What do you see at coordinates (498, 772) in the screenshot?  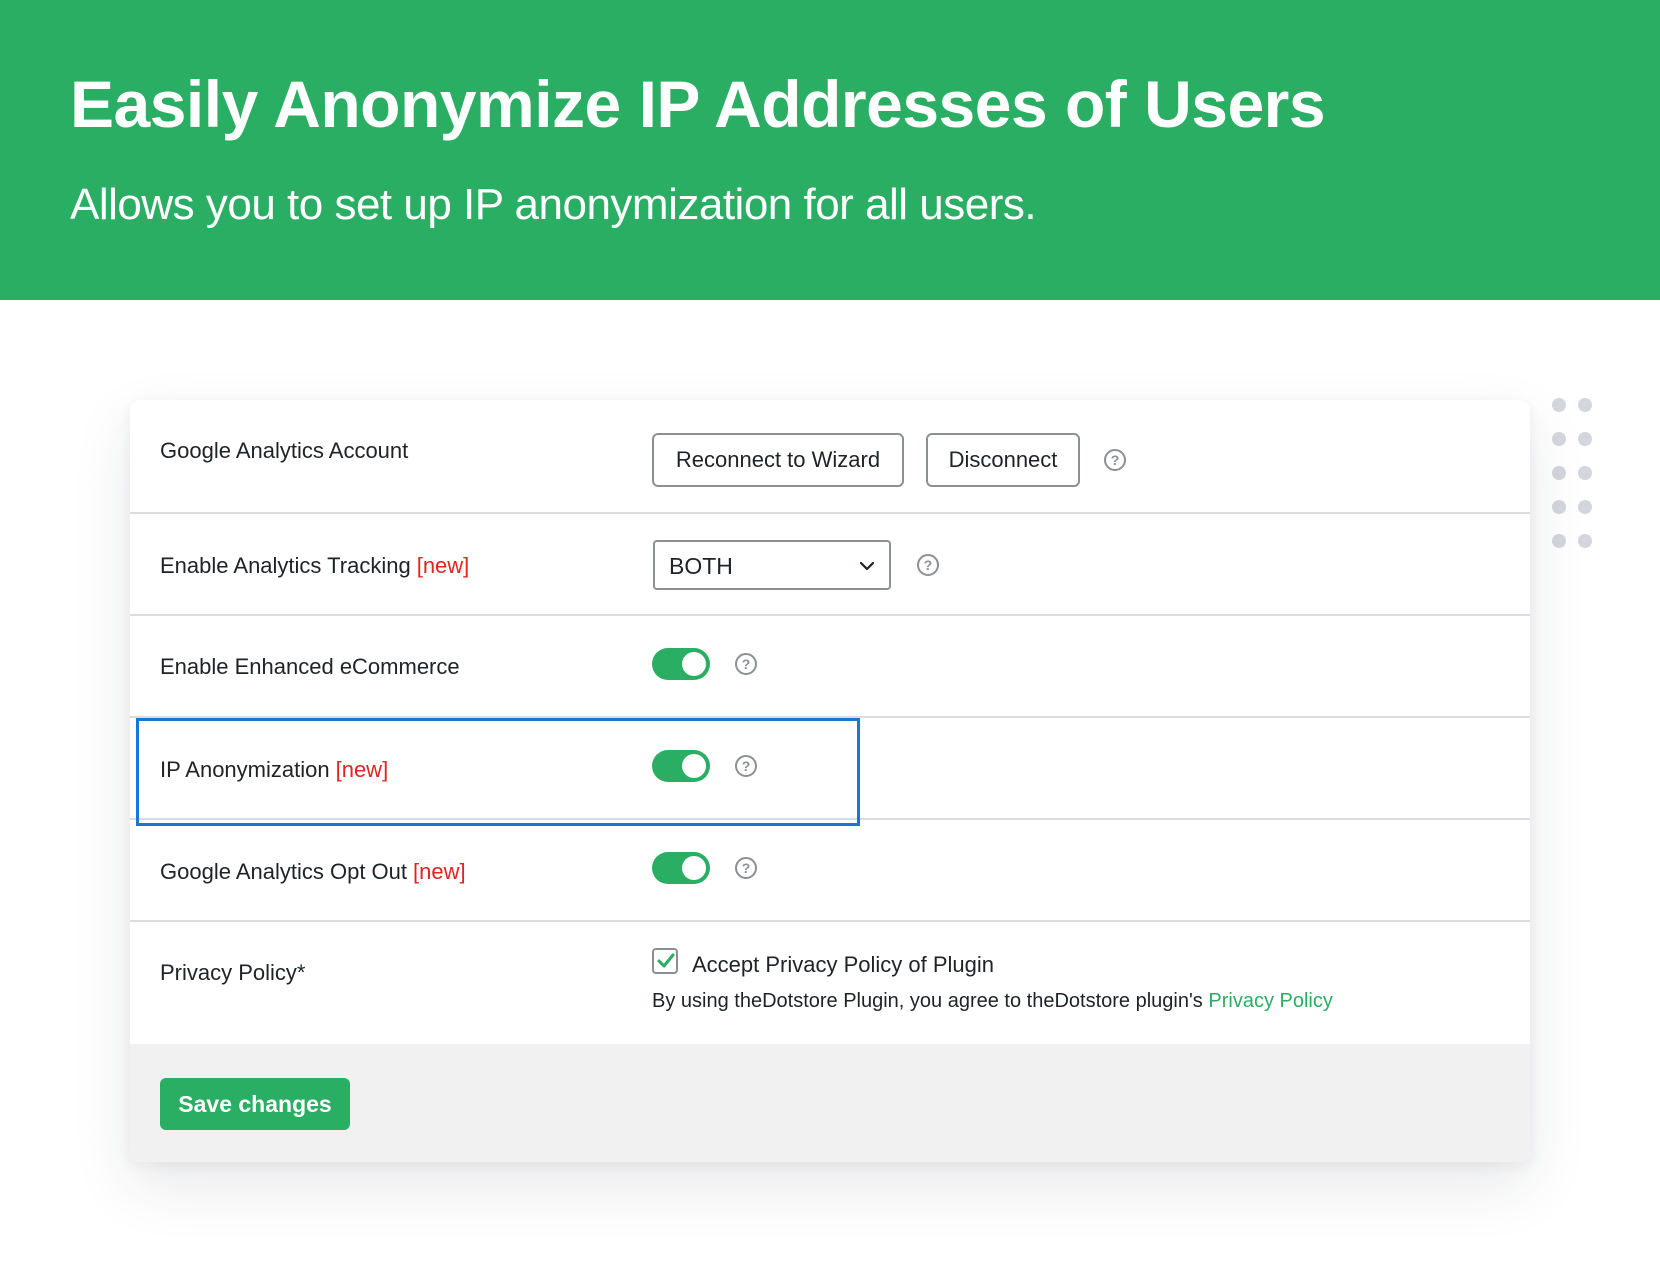 I see `ip-anonymization-highlight-box` at bounding box center [498, 772].